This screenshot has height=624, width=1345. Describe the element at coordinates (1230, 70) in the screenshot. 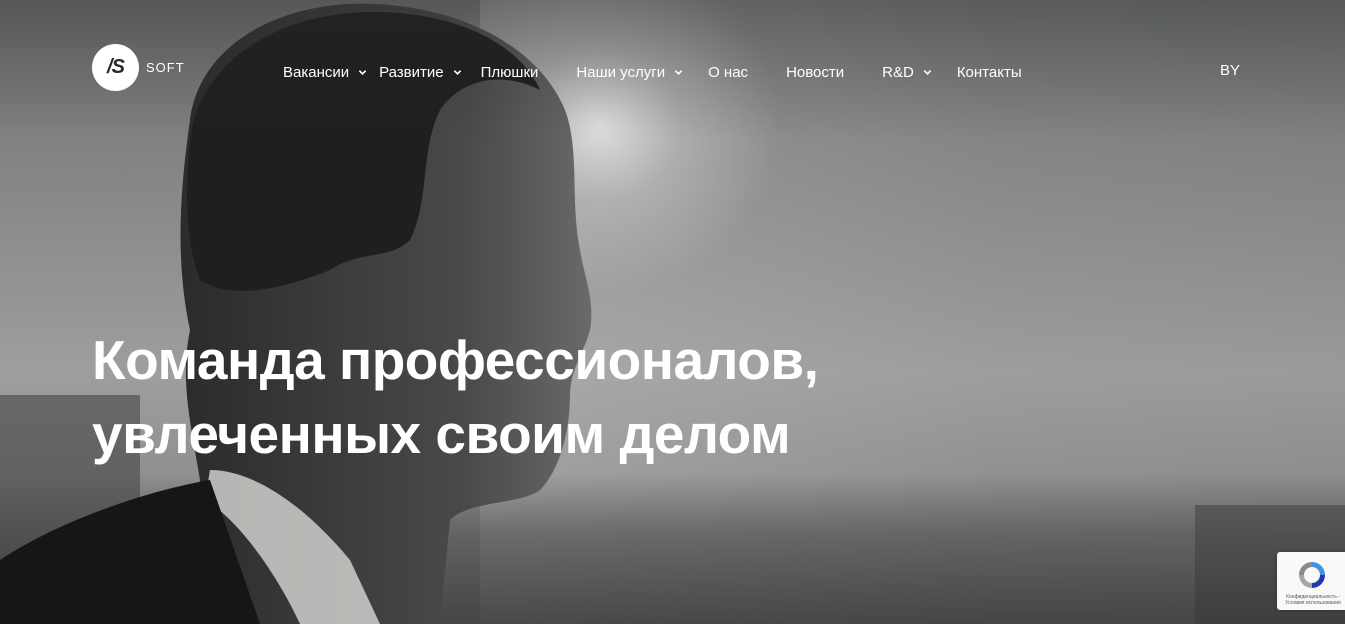

I see `language-switch: BY` at that location.